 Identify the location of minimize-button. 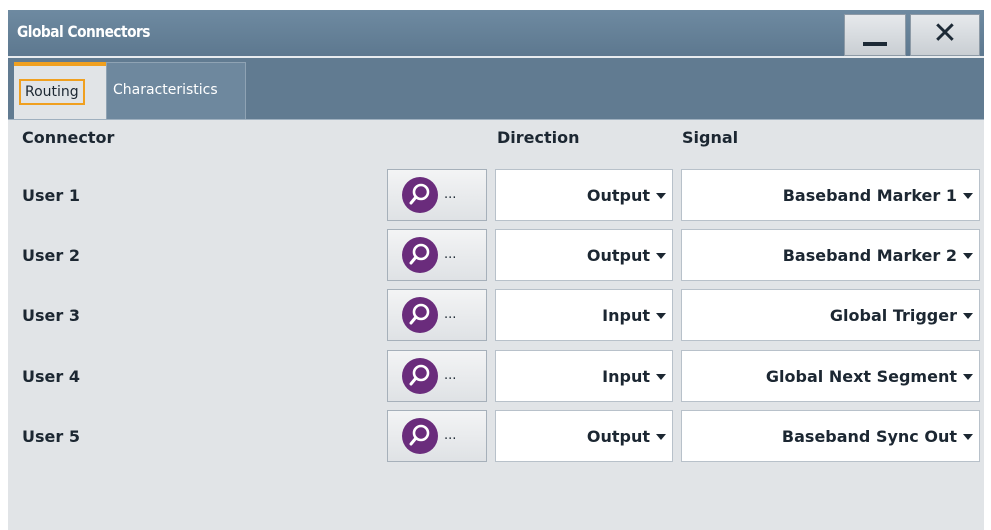
(875, 35).